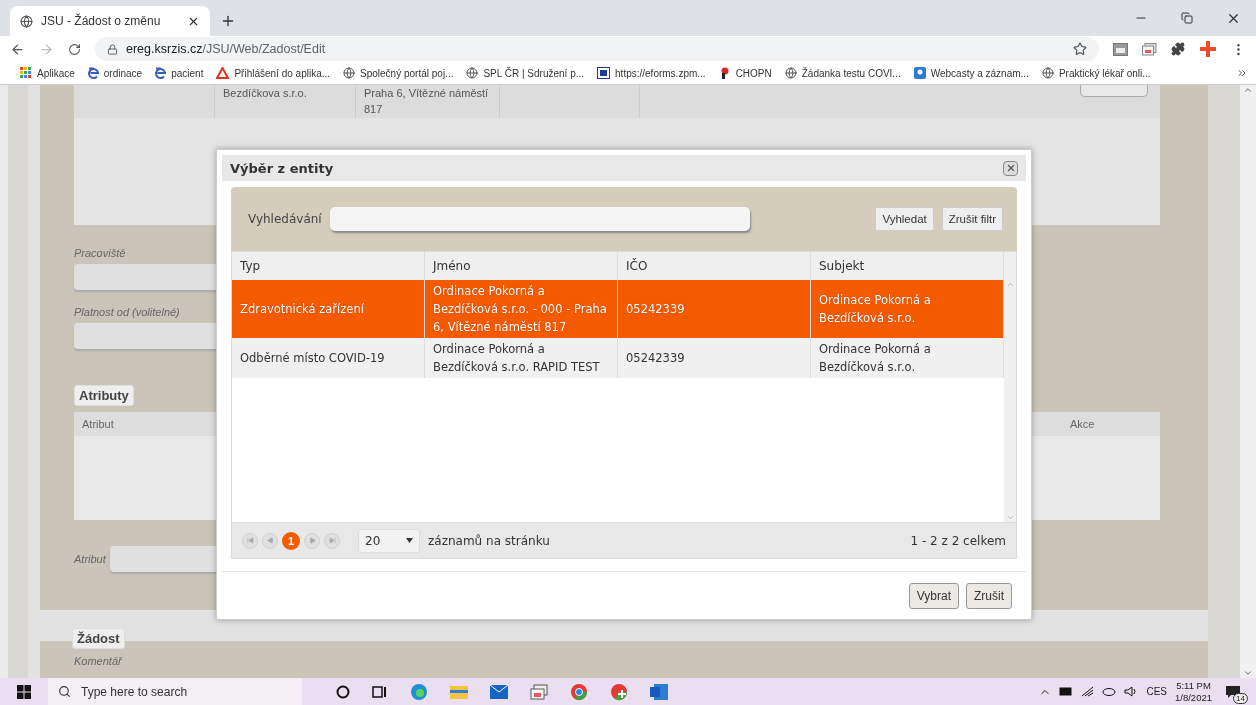 The width and height of the screenshot is (1256, 705). What do you see at coordinates (127, 312) in the screenshot?
I see `field-label: Platnost od (volitelné)` at bounding box center [127, 312].